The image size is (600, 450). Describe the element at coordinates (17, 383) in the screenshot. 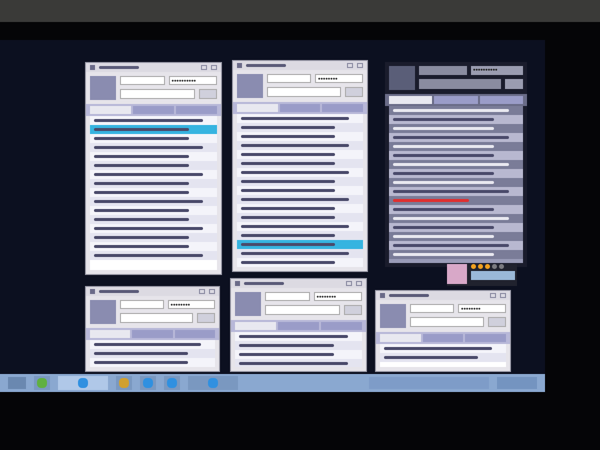

I see `start-button` at that location.